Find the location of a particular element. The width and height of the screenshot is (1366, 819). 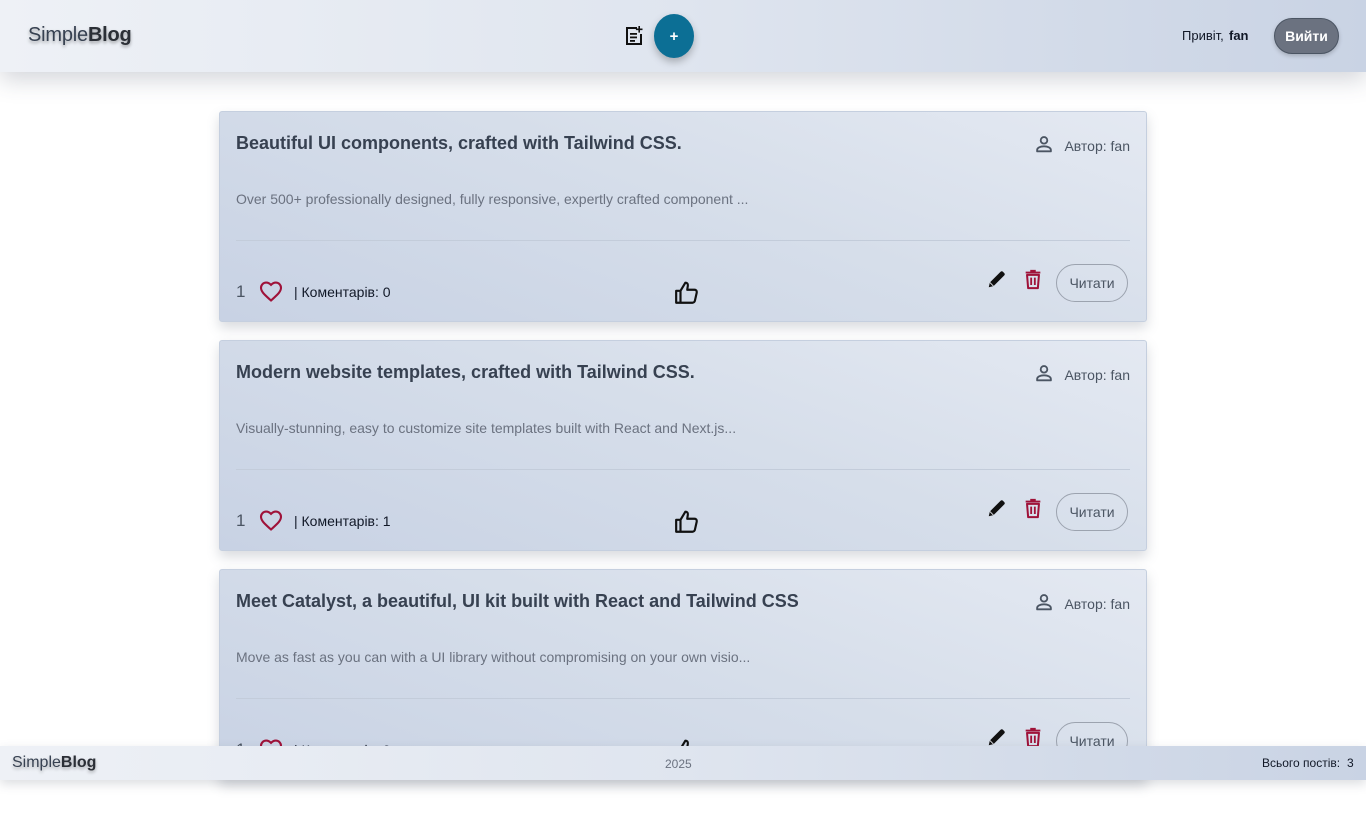

add-post-button: + is located at coordinates (674, 36).